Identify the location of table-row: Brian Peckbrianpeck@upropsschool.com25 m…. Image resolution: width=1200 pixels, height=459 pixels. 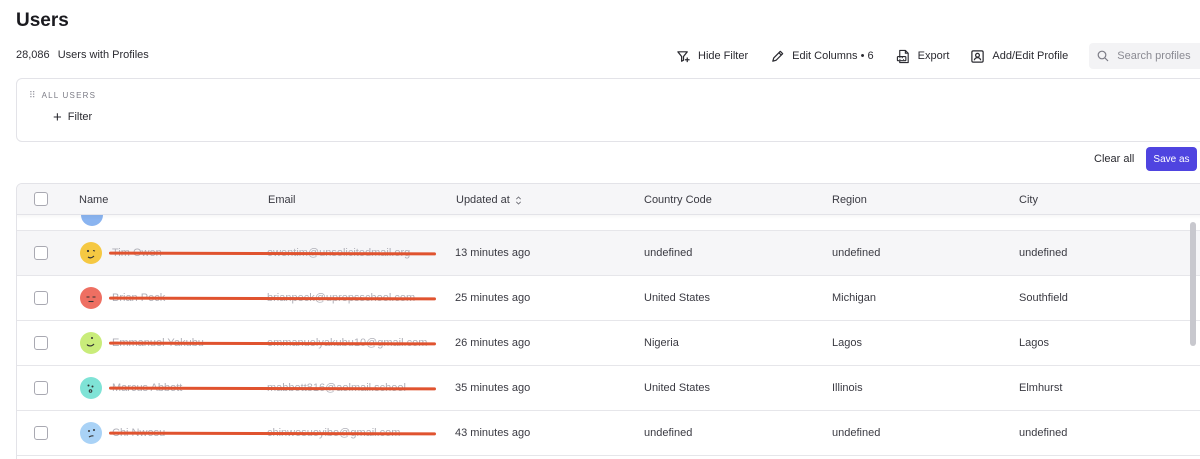
(608, 298).